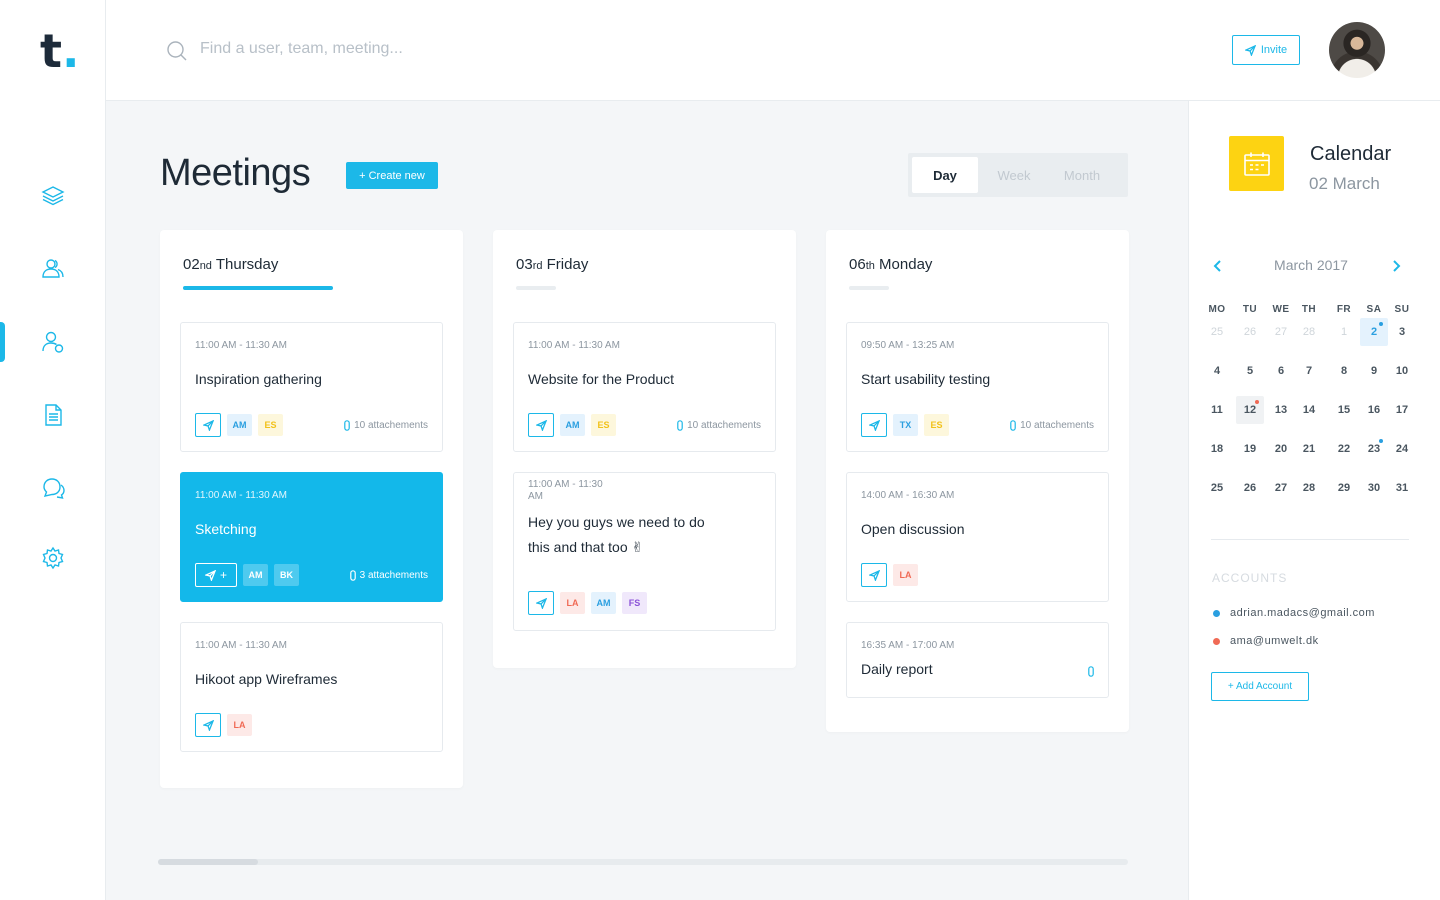 This screenshot has width=1440, height=900. Describe the element at coordinates (1302, 613) in the screenshot. I see `account-email: adrian.madacs@gmail.com` at that location.